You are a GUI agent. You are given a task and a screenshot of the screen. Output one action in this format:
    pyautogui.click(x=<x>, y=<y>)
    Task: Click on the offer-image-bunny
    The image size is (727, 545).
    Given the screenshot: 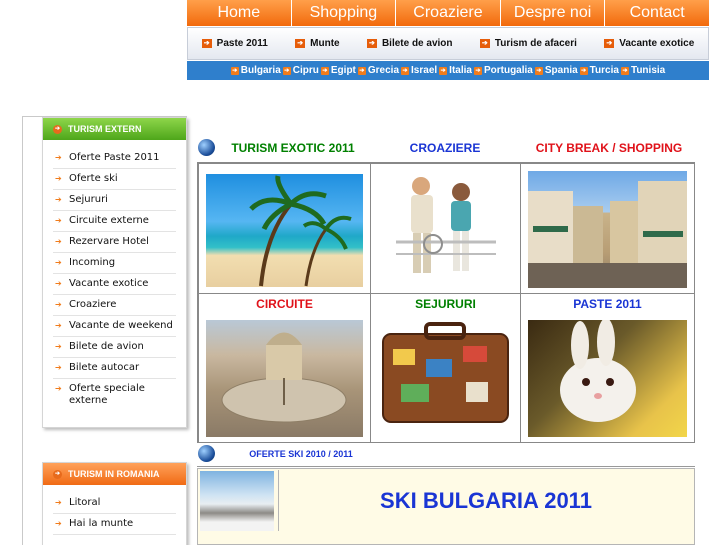 What is the action you would take?
    pyautogui.click(x=607, y=378)
    